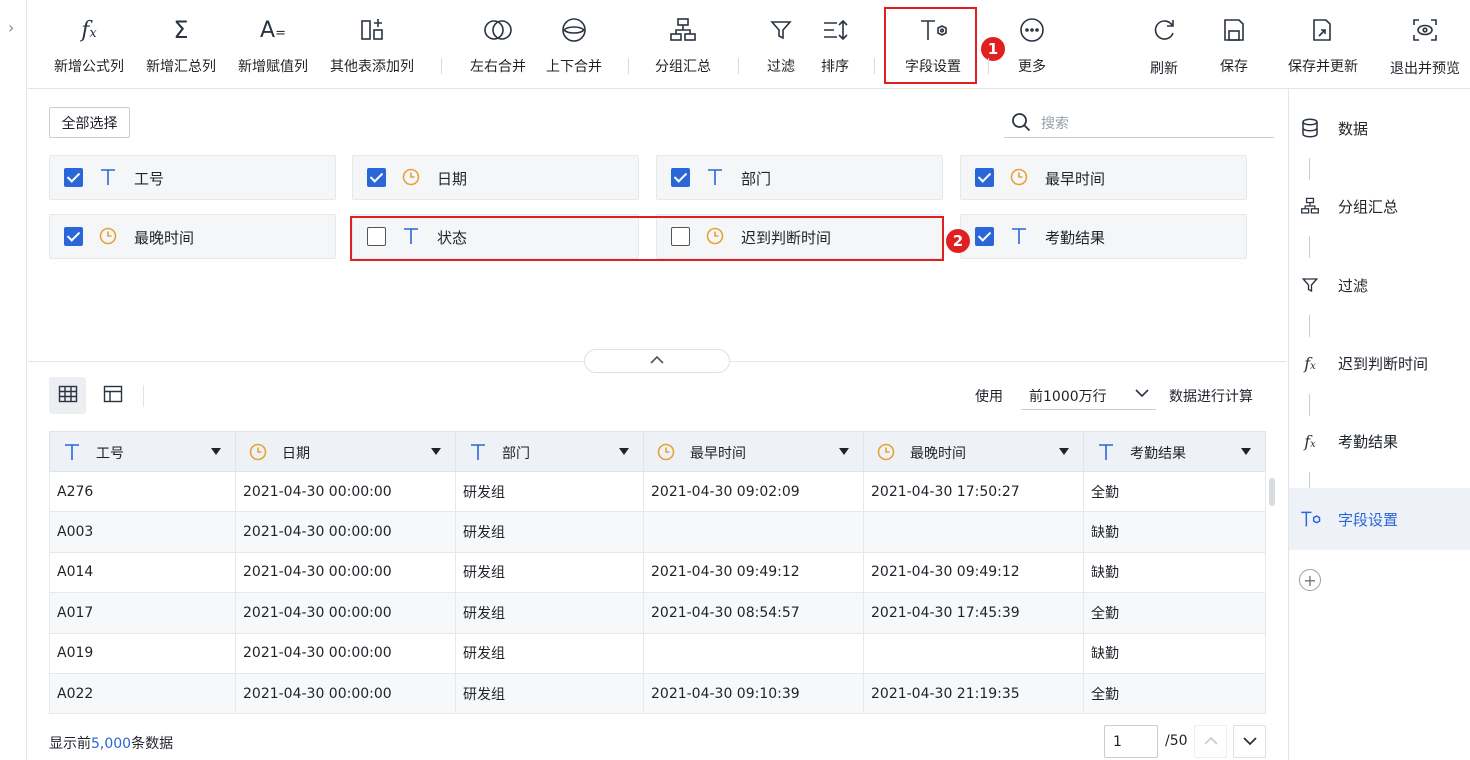 This screenshot has width=1470, height=760. I want to click on page-number-input: 1, so click(1131, 741).